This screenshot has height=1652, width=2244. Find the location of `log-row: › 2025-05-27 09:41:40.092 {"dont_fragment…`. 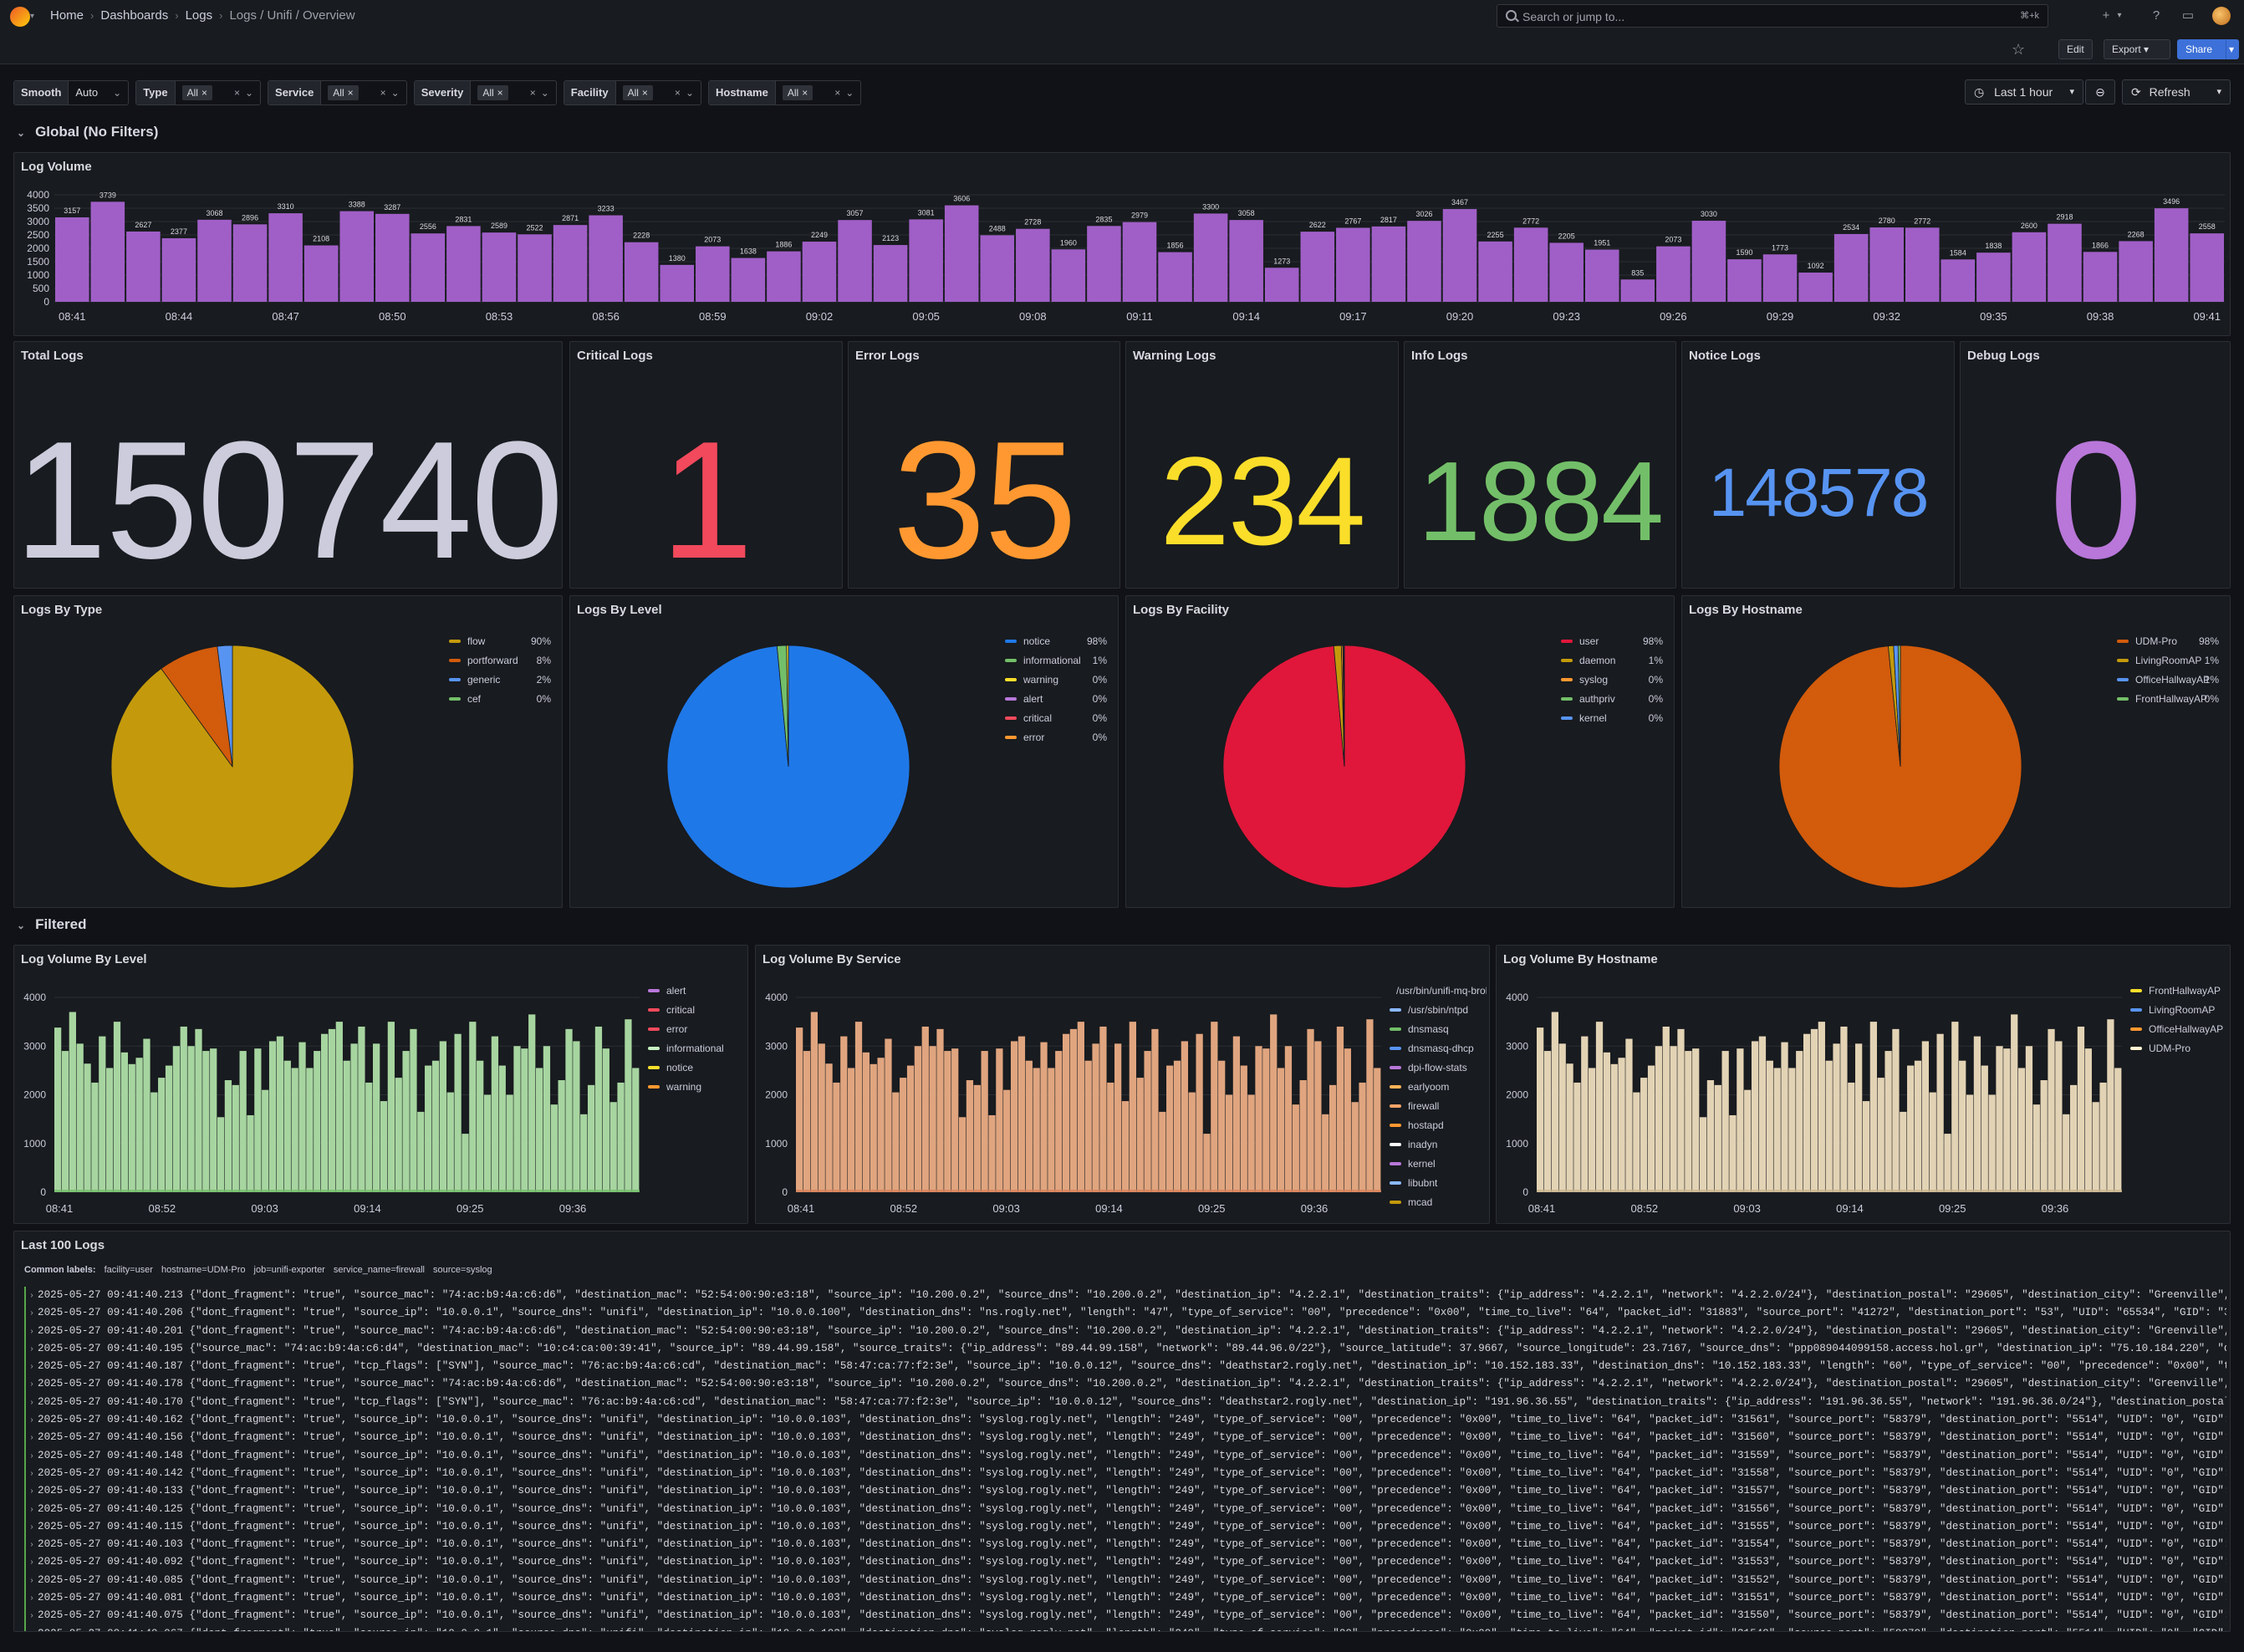

log-row: › 2025-05-27 09:41:40.092 {"dont_fragment… is located at coordinates (1125, 1562).